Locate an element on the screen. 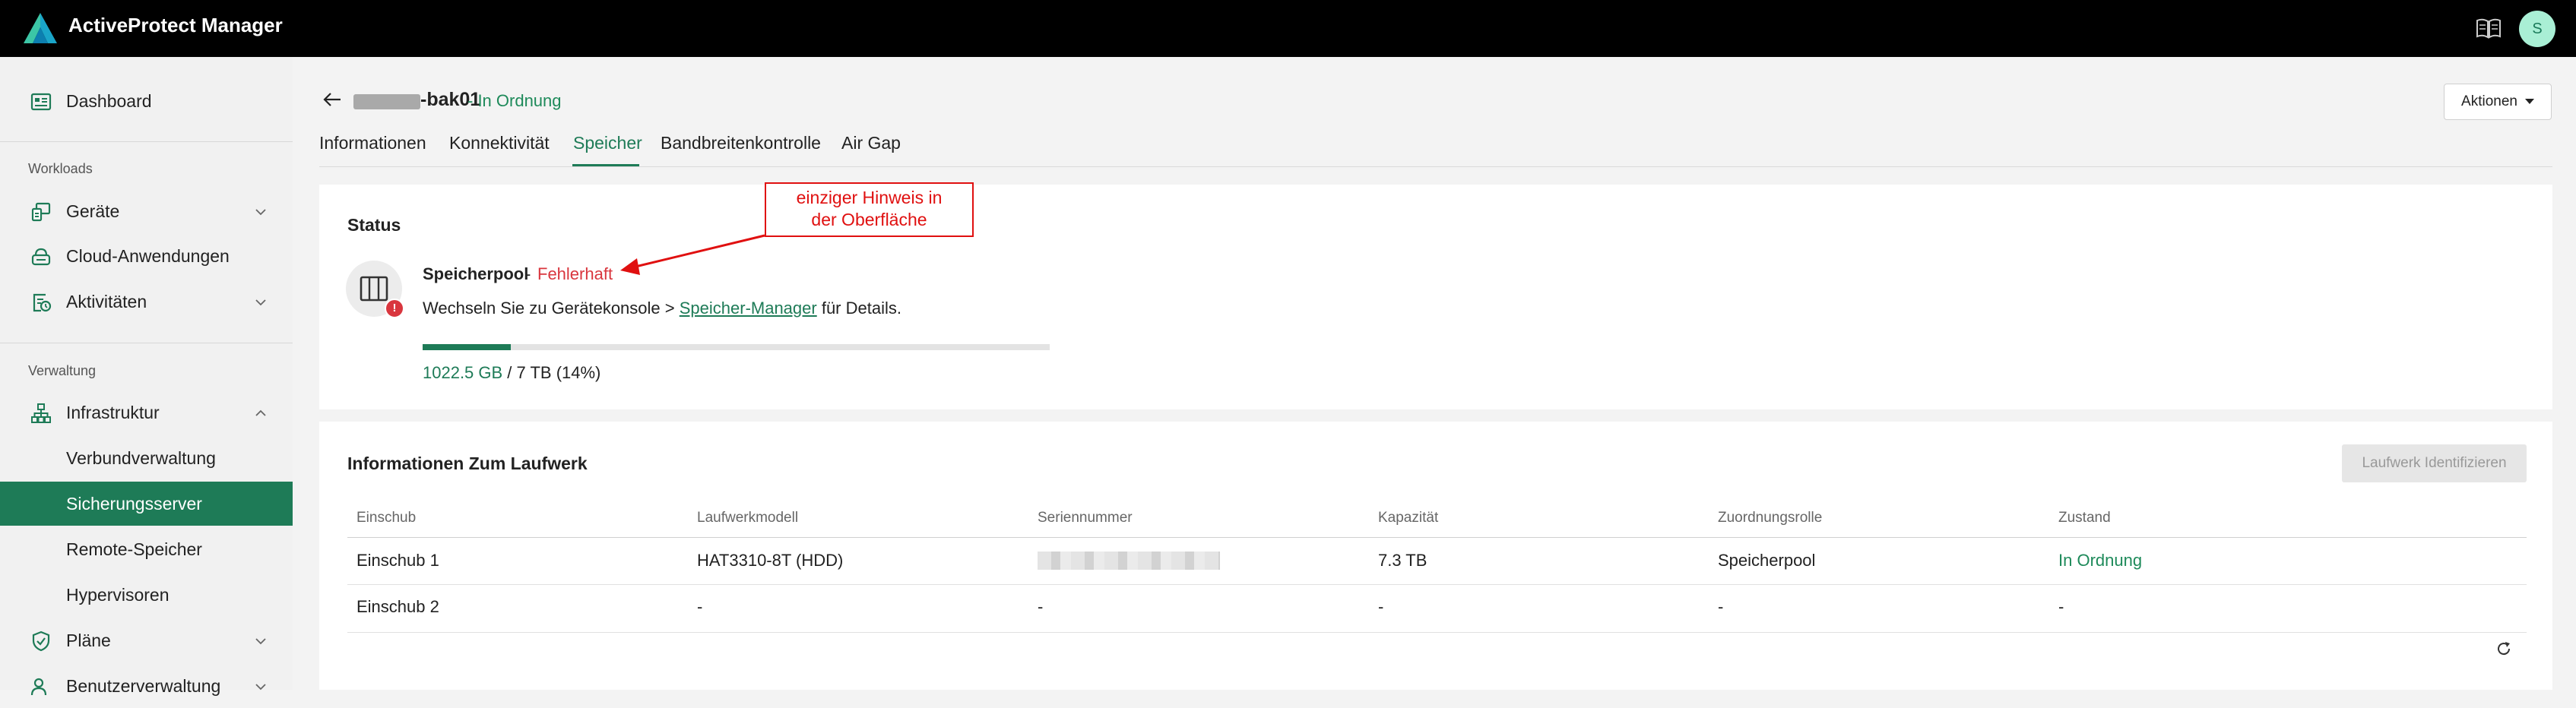 Image resolution: width=2576 pixels, height=708 pixels. sidebar-item-label: Sicherungsserver is located at coordinates (134, 504).